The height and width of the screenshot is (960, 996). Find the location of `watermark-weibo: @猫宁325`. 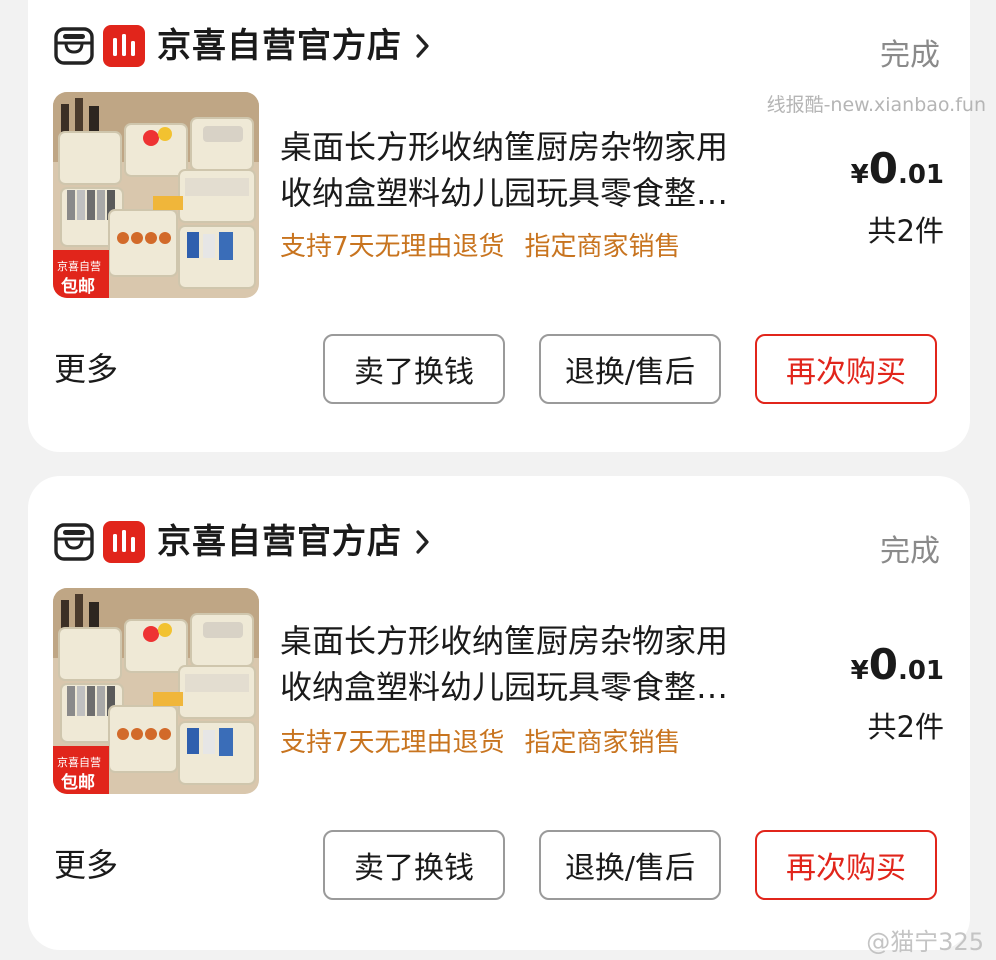

watermark-weibo: @猫宁325 is located at coordinates (925, 942).